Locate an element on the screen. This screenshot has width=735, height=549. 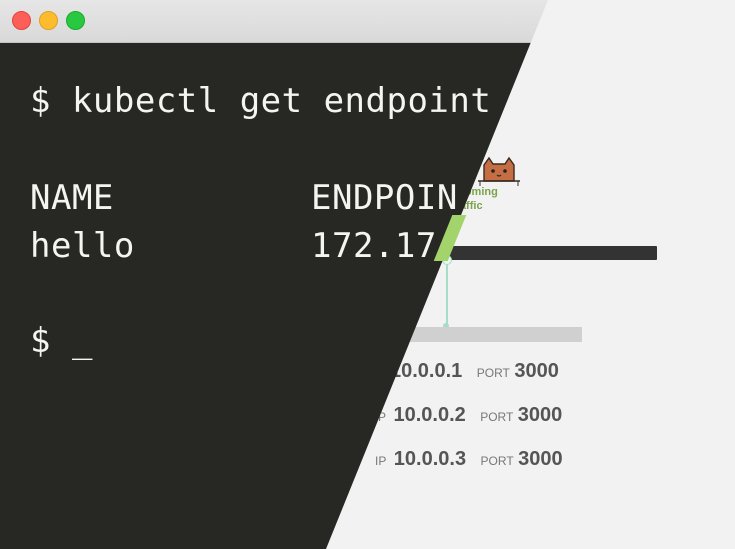
command-line: $ kubectl get endpoint is located at coordinates (261, 101).